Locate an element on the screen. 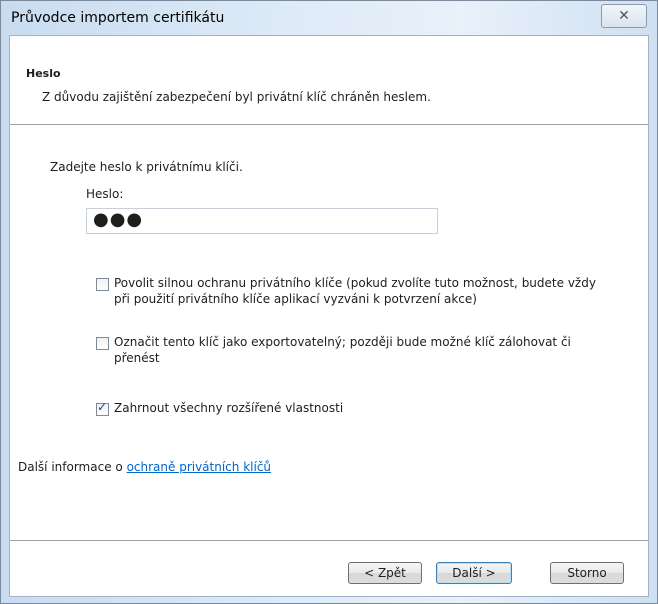  private-key-protection-link: ochraně privátních klíčů is located at coordinates (199, 467).